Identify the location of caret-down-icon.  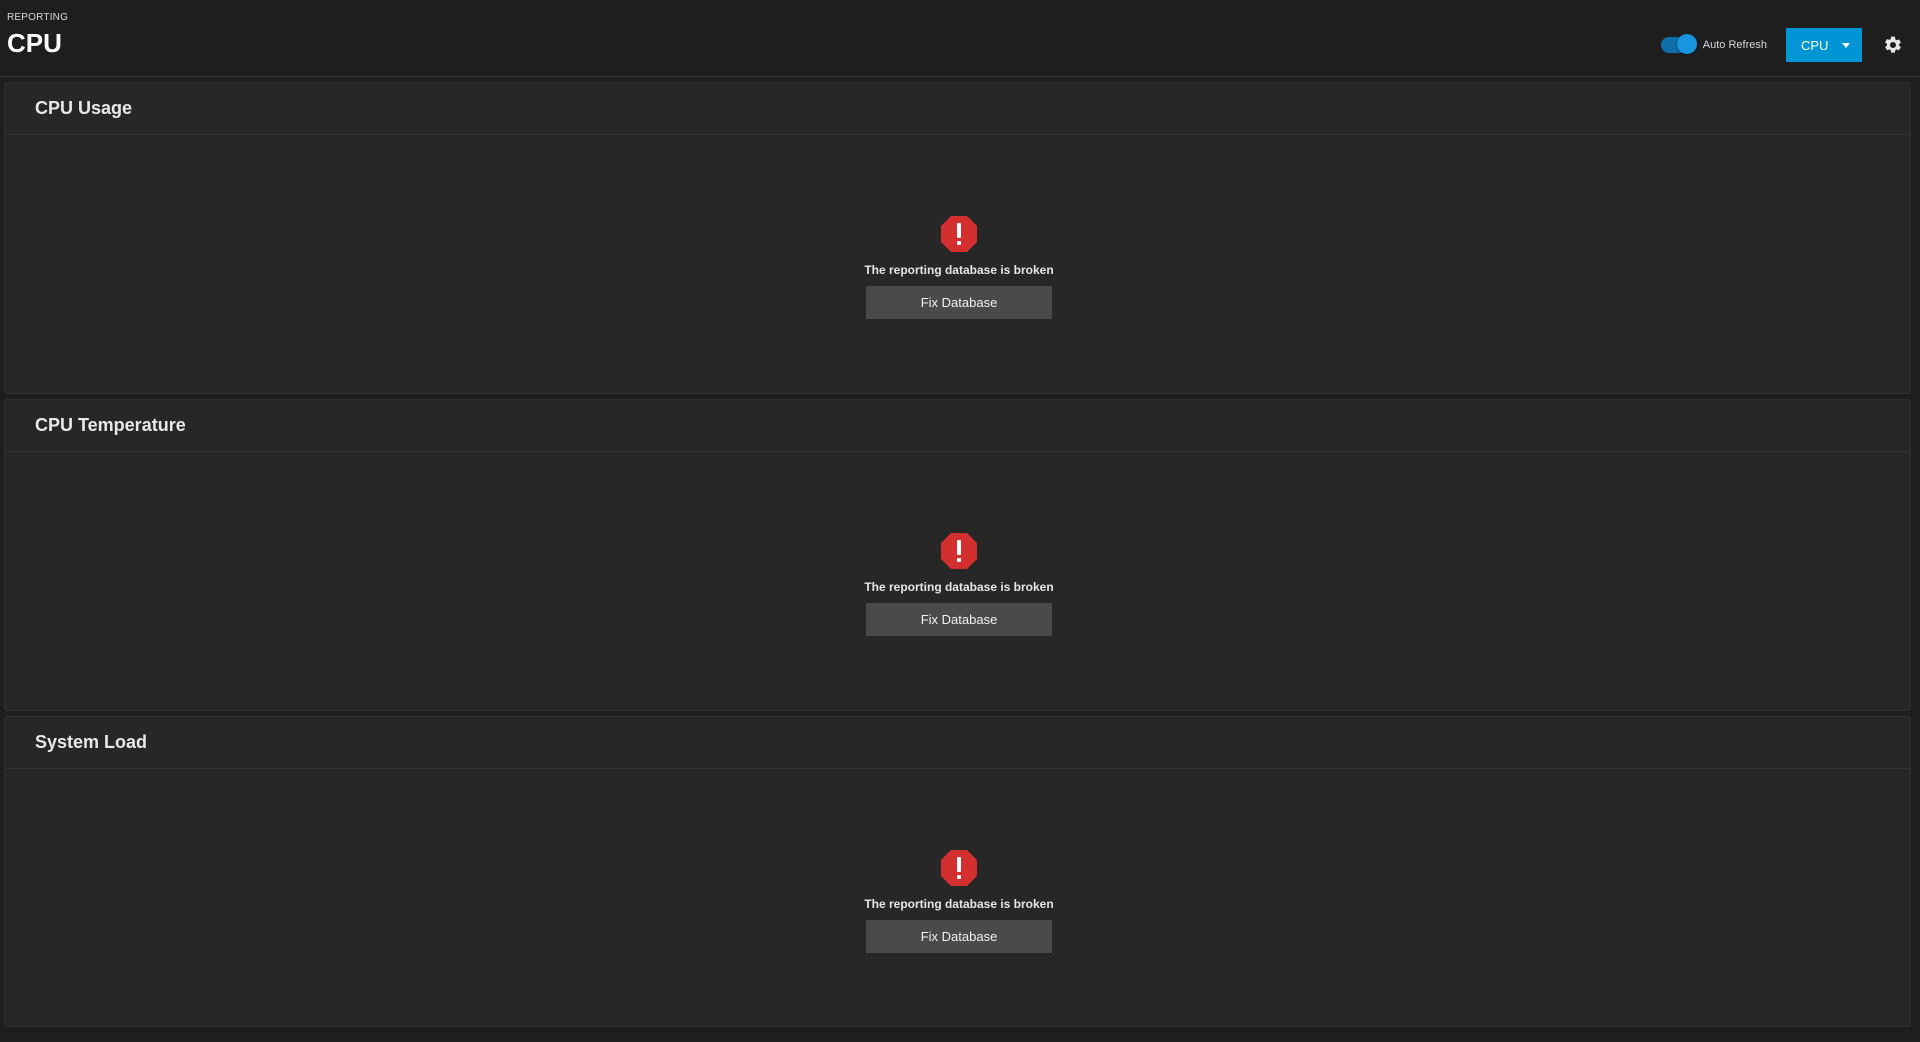
(1846, 45).